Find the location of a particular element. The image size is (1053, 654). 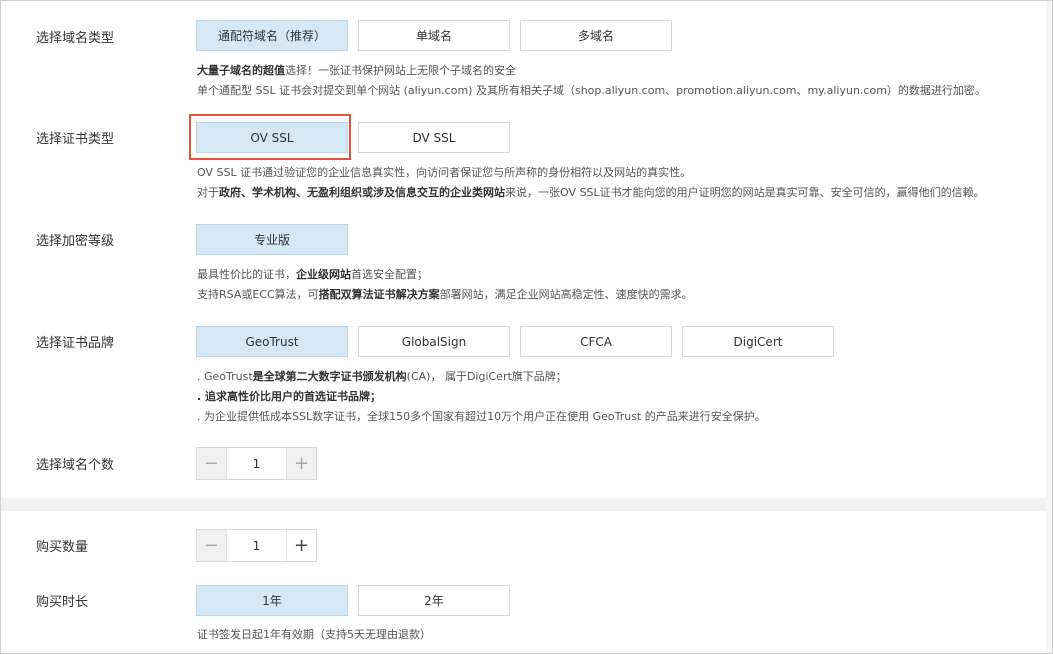

option-2-years: 2年 is located at coordinates (434, 600).